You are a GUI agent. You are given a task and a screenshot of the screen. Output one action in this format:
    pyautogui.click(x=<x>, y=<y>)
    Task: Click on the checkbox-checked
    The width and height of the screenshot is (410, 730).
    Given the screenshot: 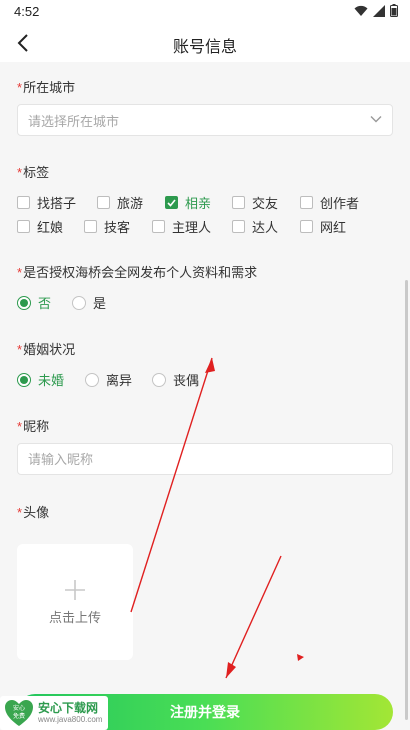 What is the action you would take?
    pyautogui.click(x=171, y=202)
    